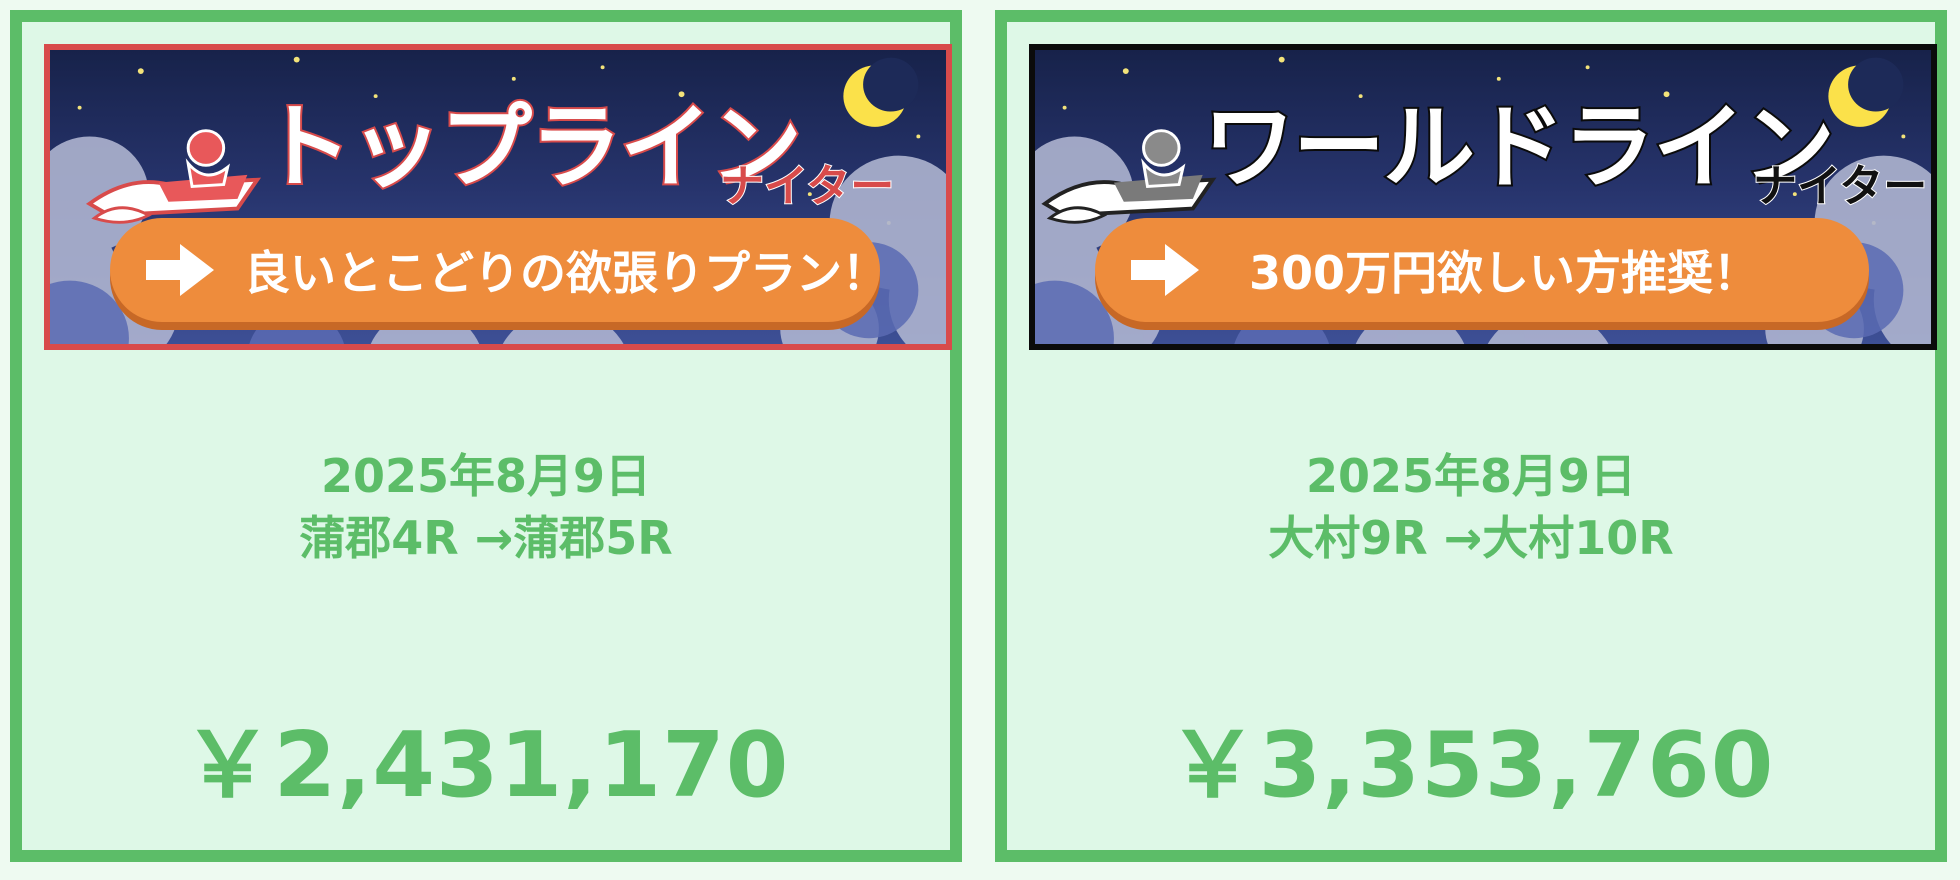 The width and height of the screenshot is (1960, 880). I want to click on plan-cta-button: 300万円欲しい方推奨！, so click(1482, 270).